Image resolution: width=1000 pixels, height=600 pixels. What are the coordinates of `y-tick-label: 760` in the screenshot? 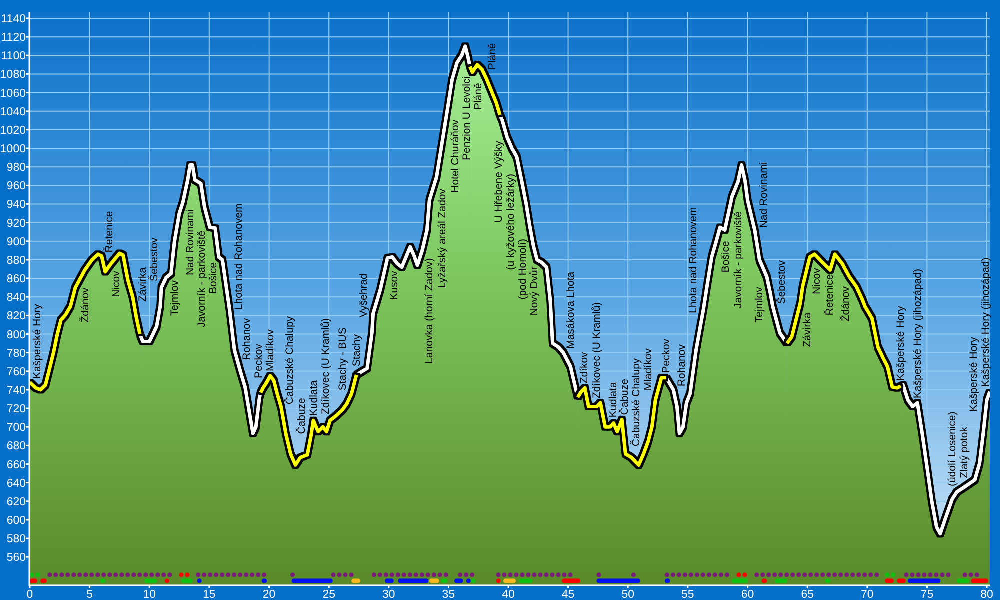 It's located at (16, 372).